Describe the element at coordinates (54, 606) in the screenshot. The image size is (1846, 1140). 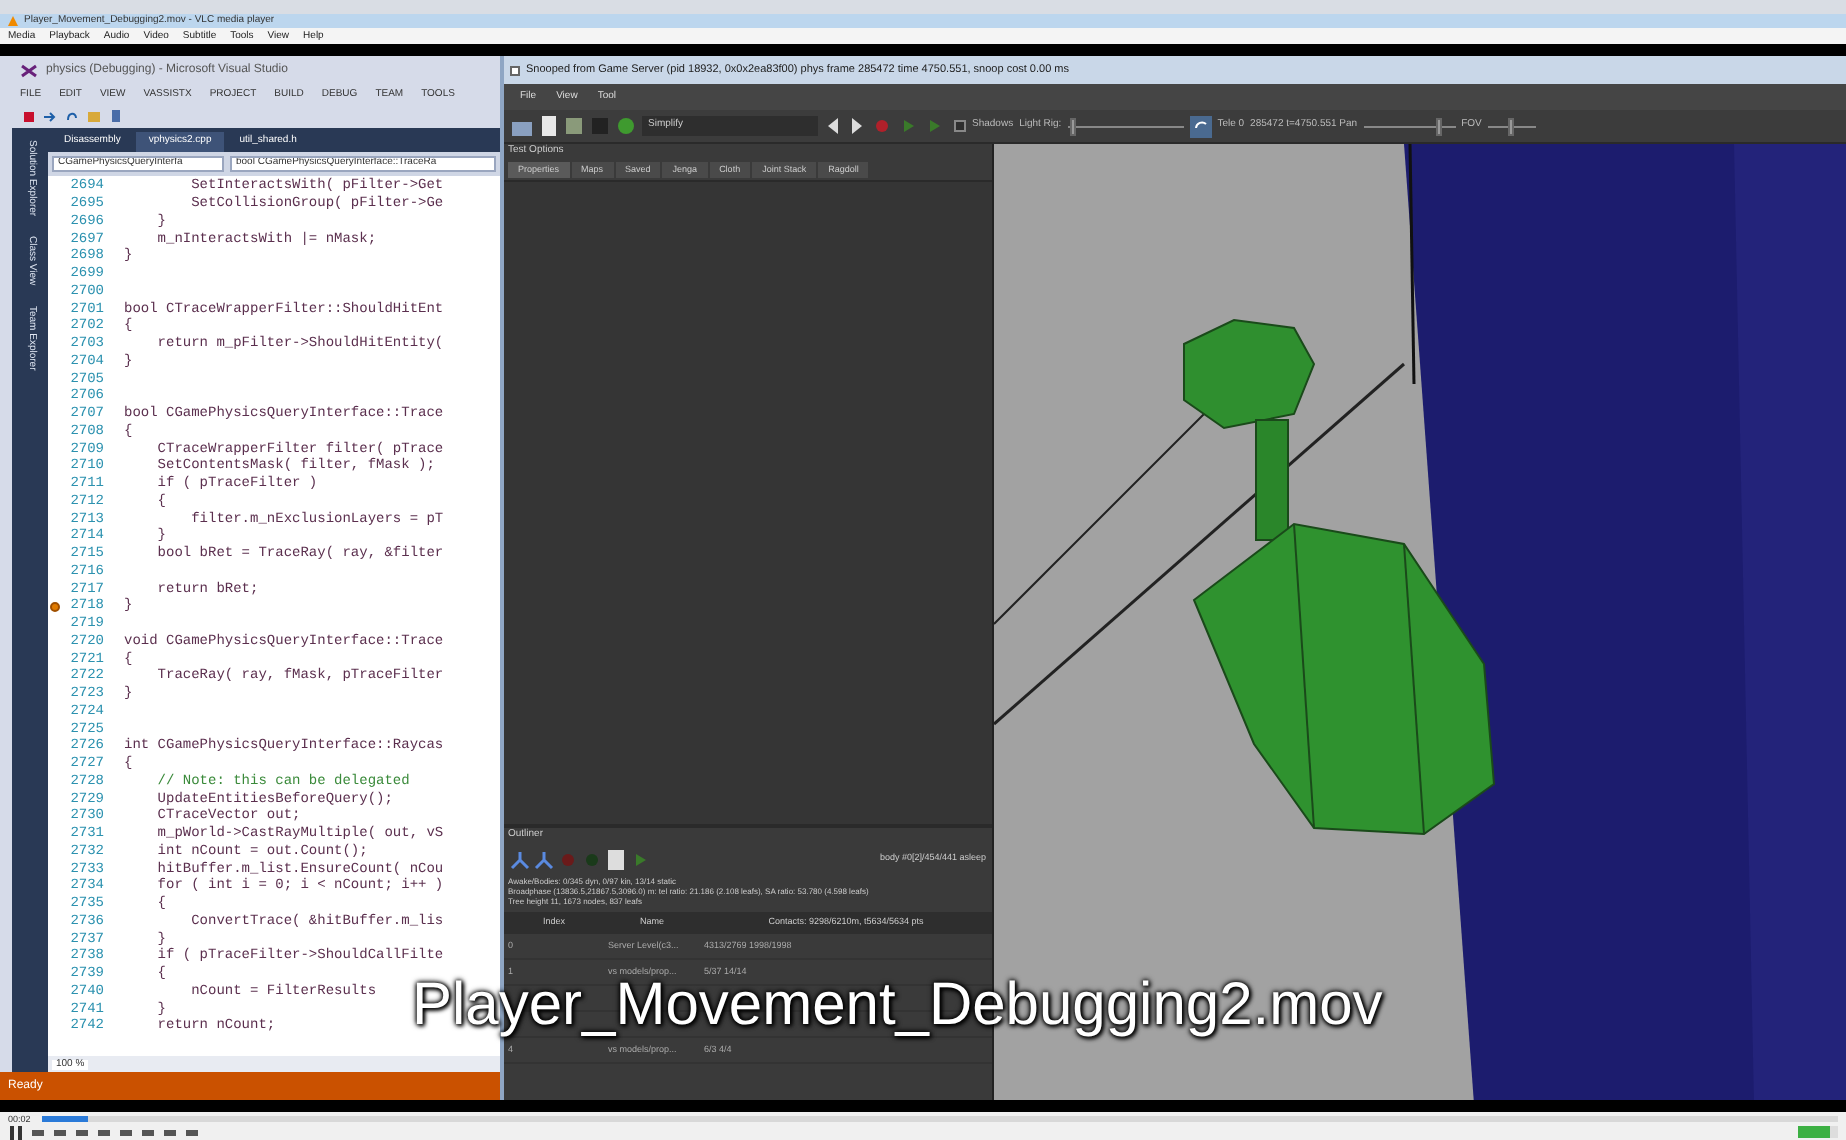
I see `breakpoint-icon` at that location.